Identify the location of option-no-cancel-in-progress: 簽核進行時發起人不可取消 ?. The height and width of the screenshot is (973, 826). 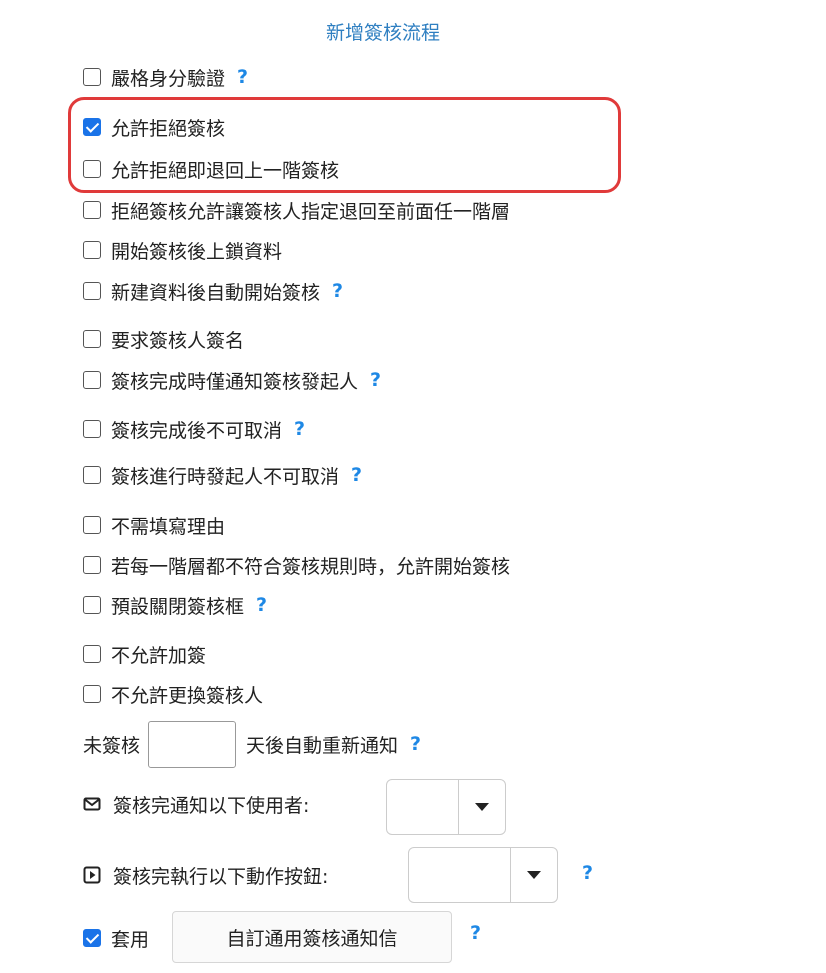
(222, 475).